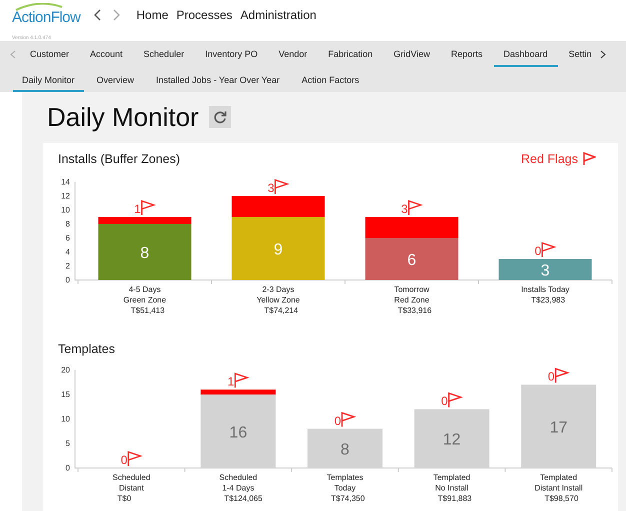 The height and width of the screenshot is (511, 626). Describe the element at coordinates (281, 310) in the screenshot. I see `amount-label: T$74,214` at that location.